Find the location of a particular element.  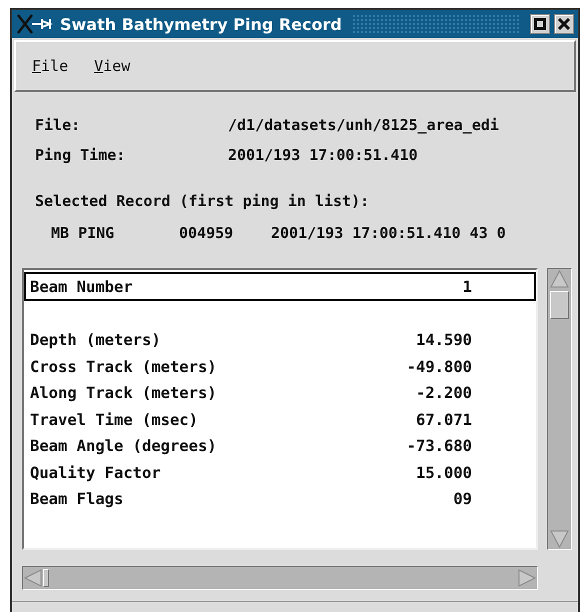

list-row: Cross Track (meters) -49.800 is located at coordinates (280, 367).